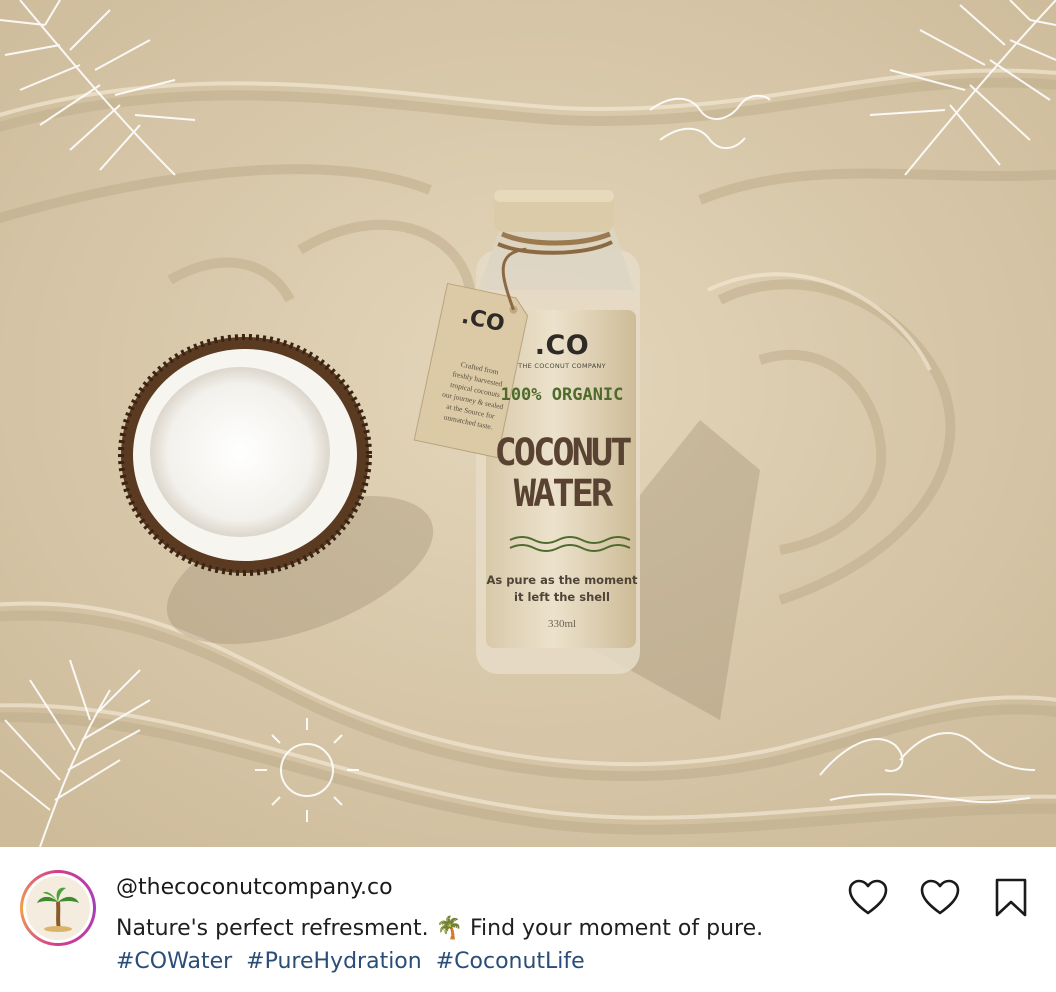 This screenshot has width=1056, height=992. What do you see at coordinates (562, 366) in the screenshot?
I see `bottle-company-name: THE COCONUT COMPANY` at bounding box center [562, 366].